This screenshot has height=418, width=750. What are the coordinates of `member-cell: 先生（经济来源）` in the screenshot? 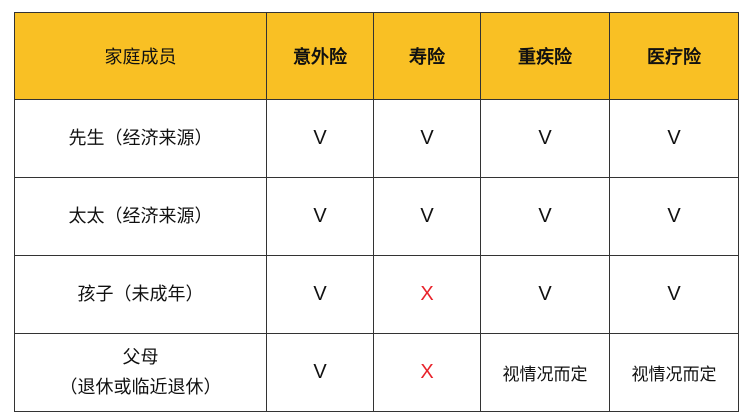 It's located at (140, 138).